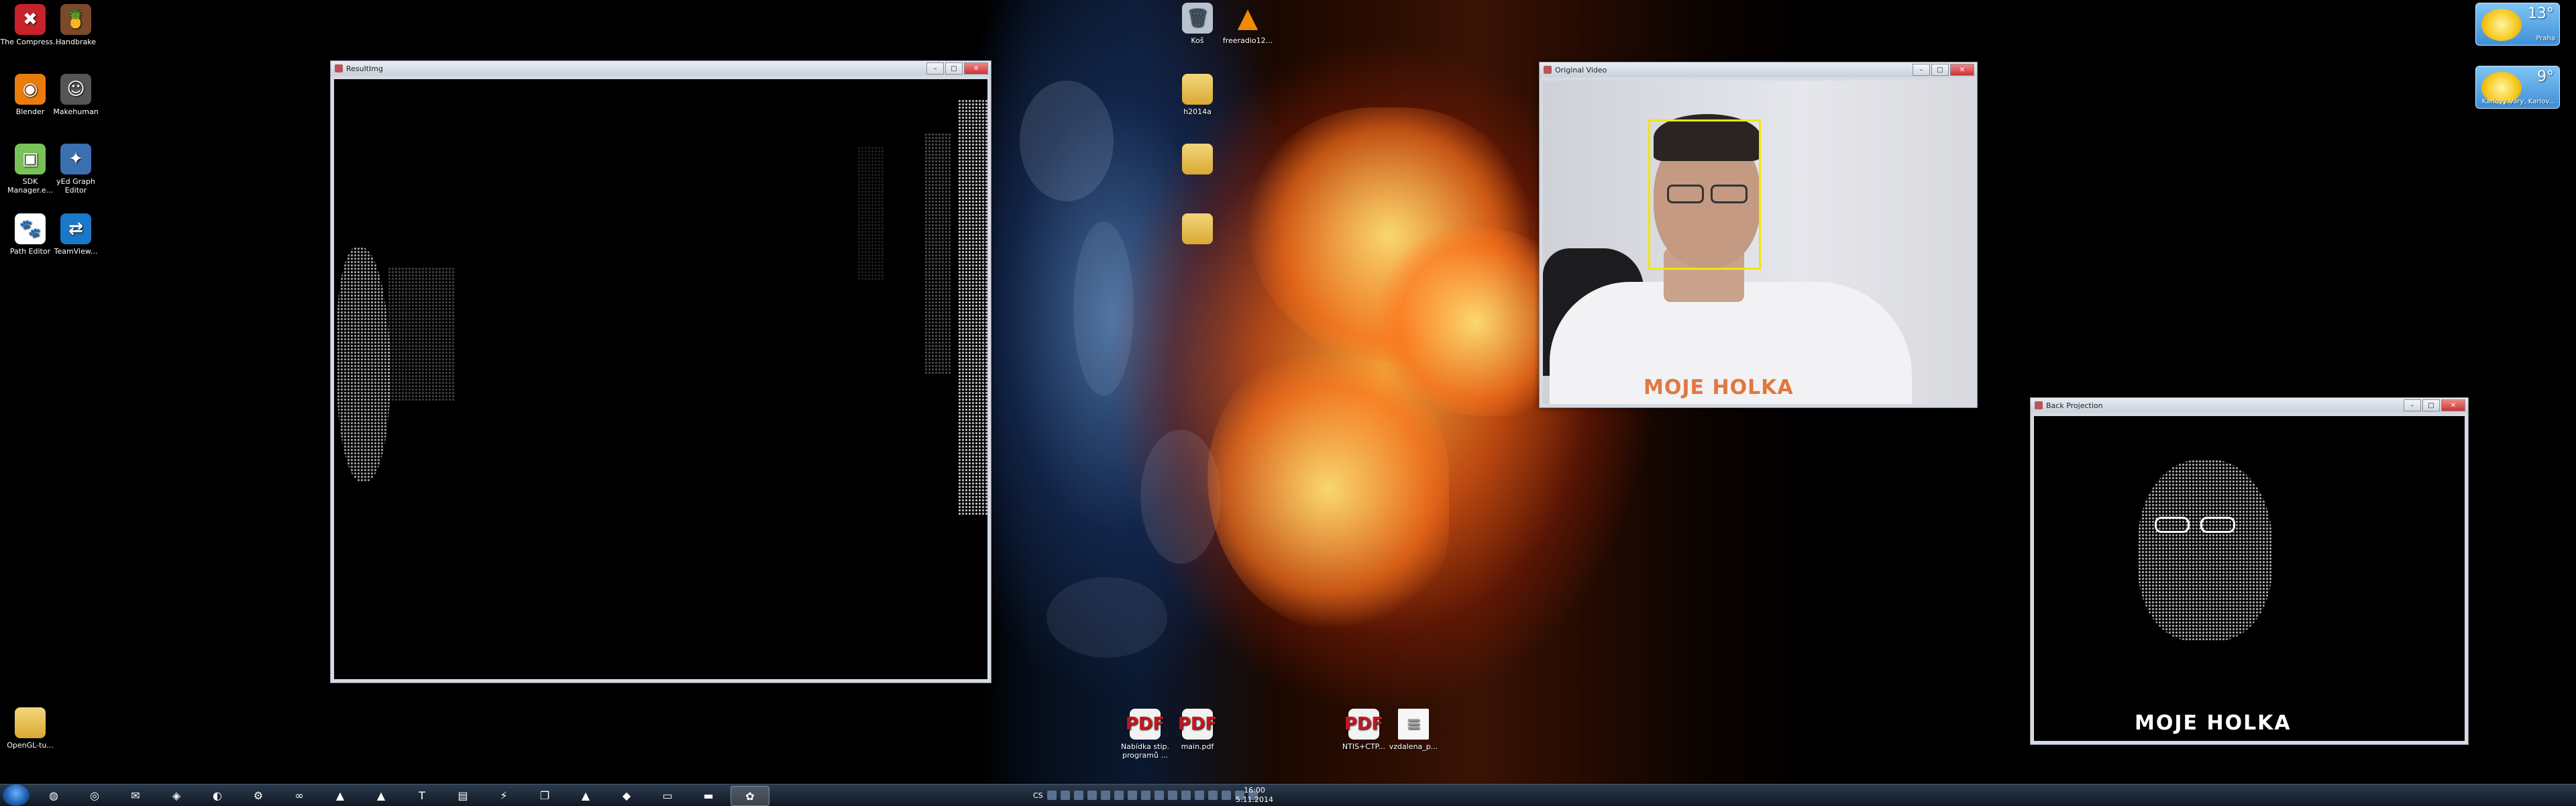 This screenshot has width=2576, height=806. I want to click on inkscape-icon: ▲, so click(585, 795).